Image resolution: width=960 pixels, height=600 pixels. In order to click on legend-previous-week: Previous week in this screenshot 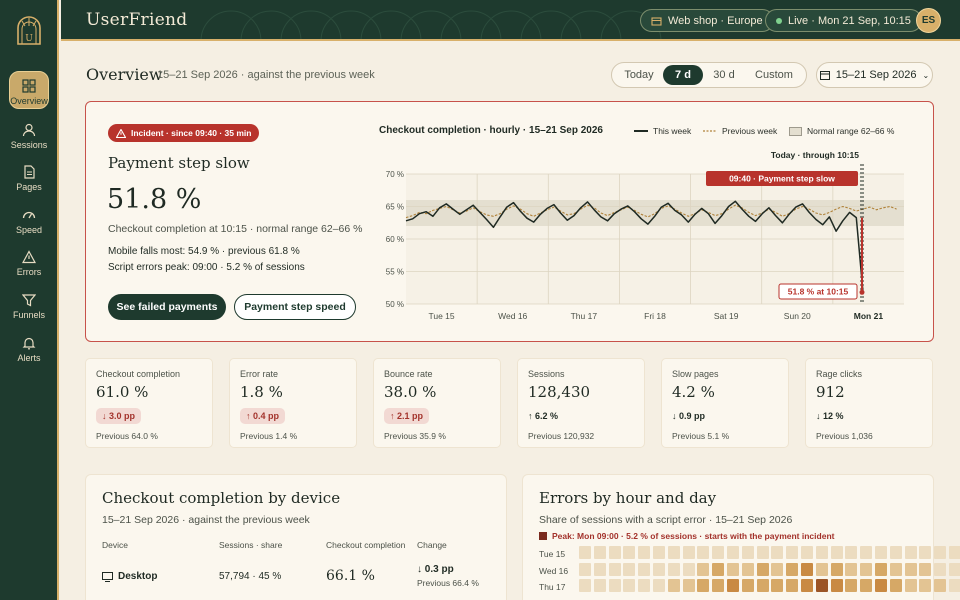, I will do `click(740, 131)`.